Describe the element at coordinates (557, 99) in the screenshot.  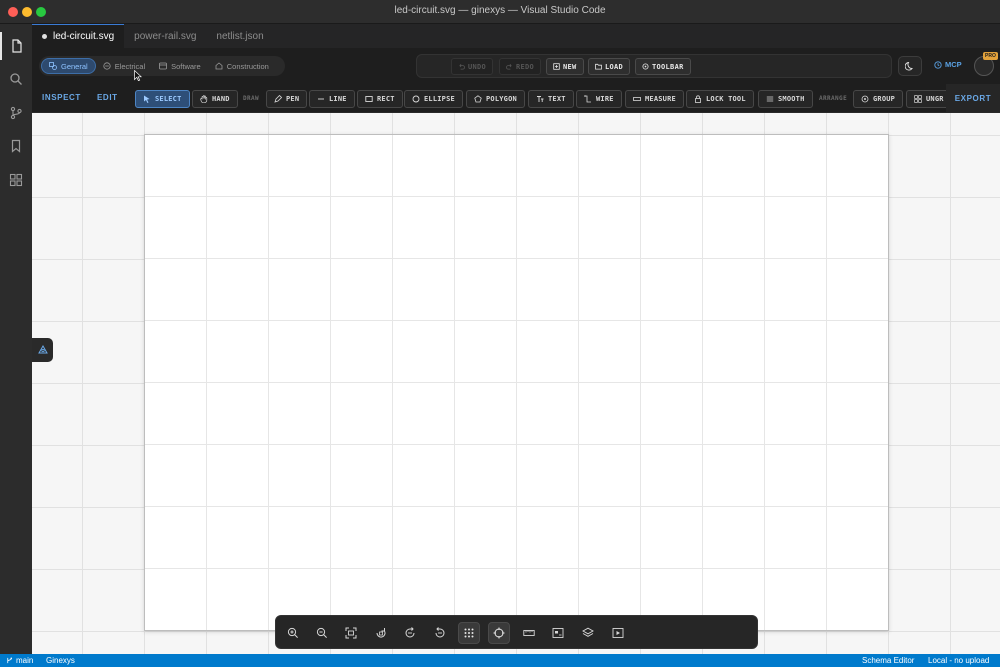
I see `tool-label: TEXT` at that location.